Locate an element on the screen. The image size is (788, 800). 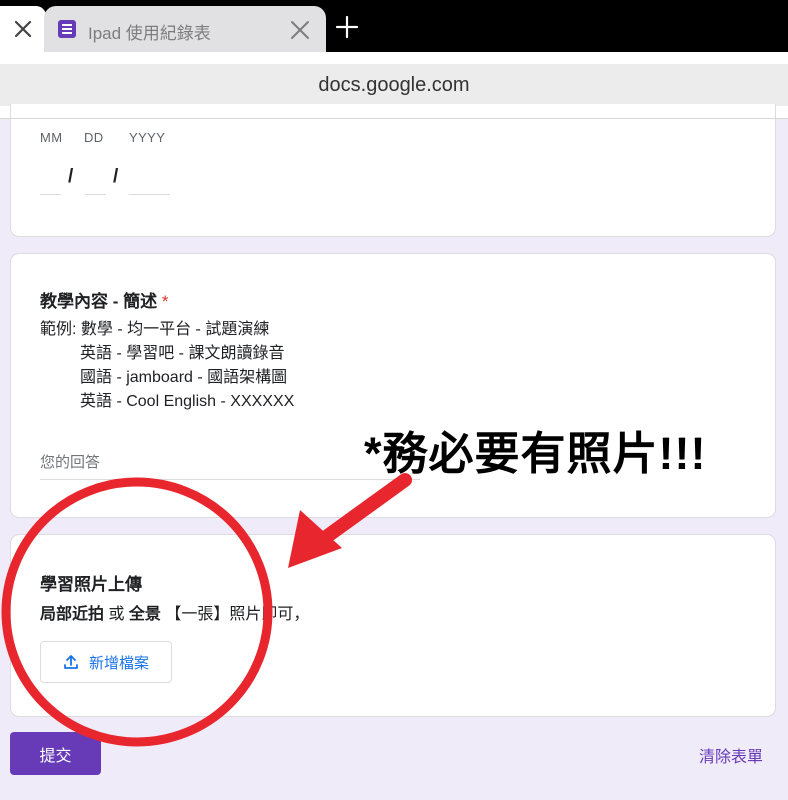
add-file-button: 新增檔案 is located at coordinates (106, 662).